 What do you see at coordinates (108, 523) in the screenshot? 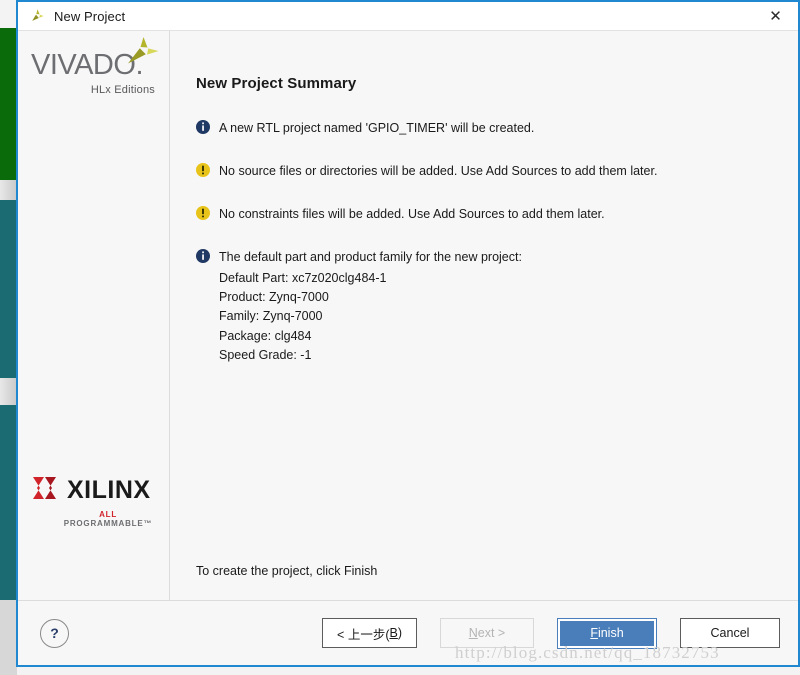
I see `xilinx-tagline-rest: PROGRAMMABLE™` at bounding box center [108, 523].